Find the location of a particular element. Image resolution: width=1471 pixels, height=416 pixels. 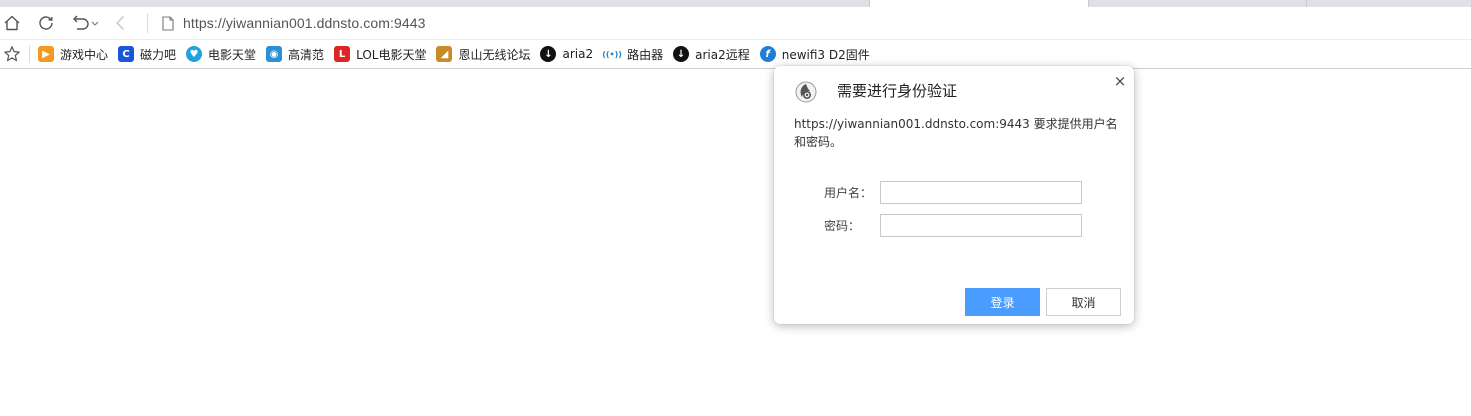

bookmark-gaoqingfan: ◉ 高清范 is located at coordinates (295, 54).